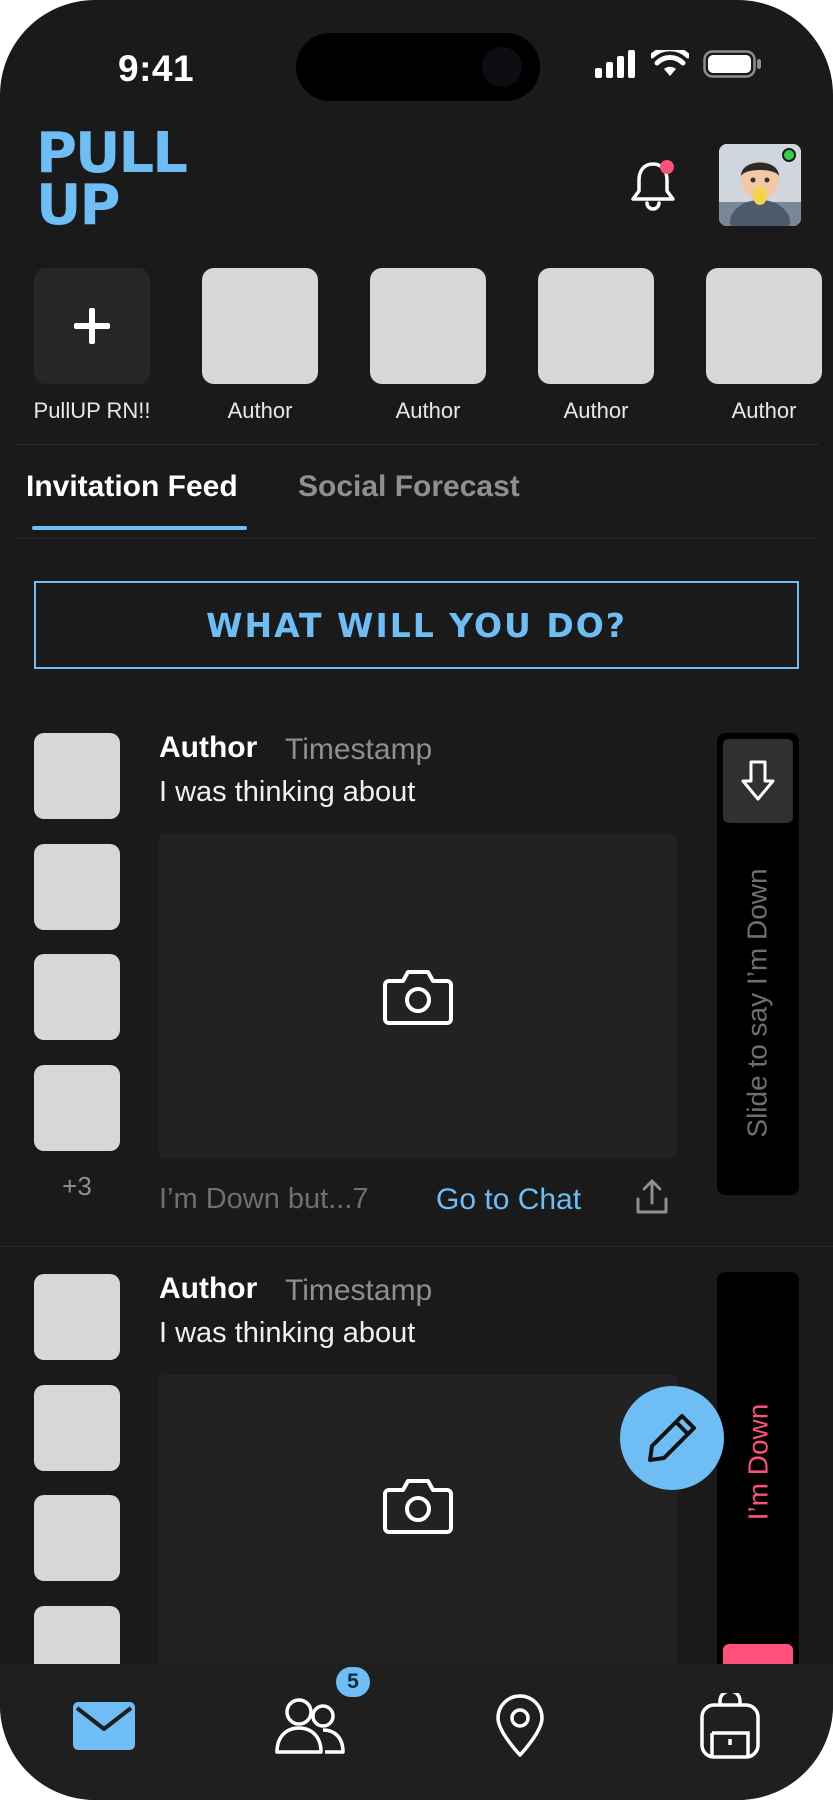 This screenshot has width=833, height=1800. I want to click on im-down-slider: I’m Down, so click(758, 1482).